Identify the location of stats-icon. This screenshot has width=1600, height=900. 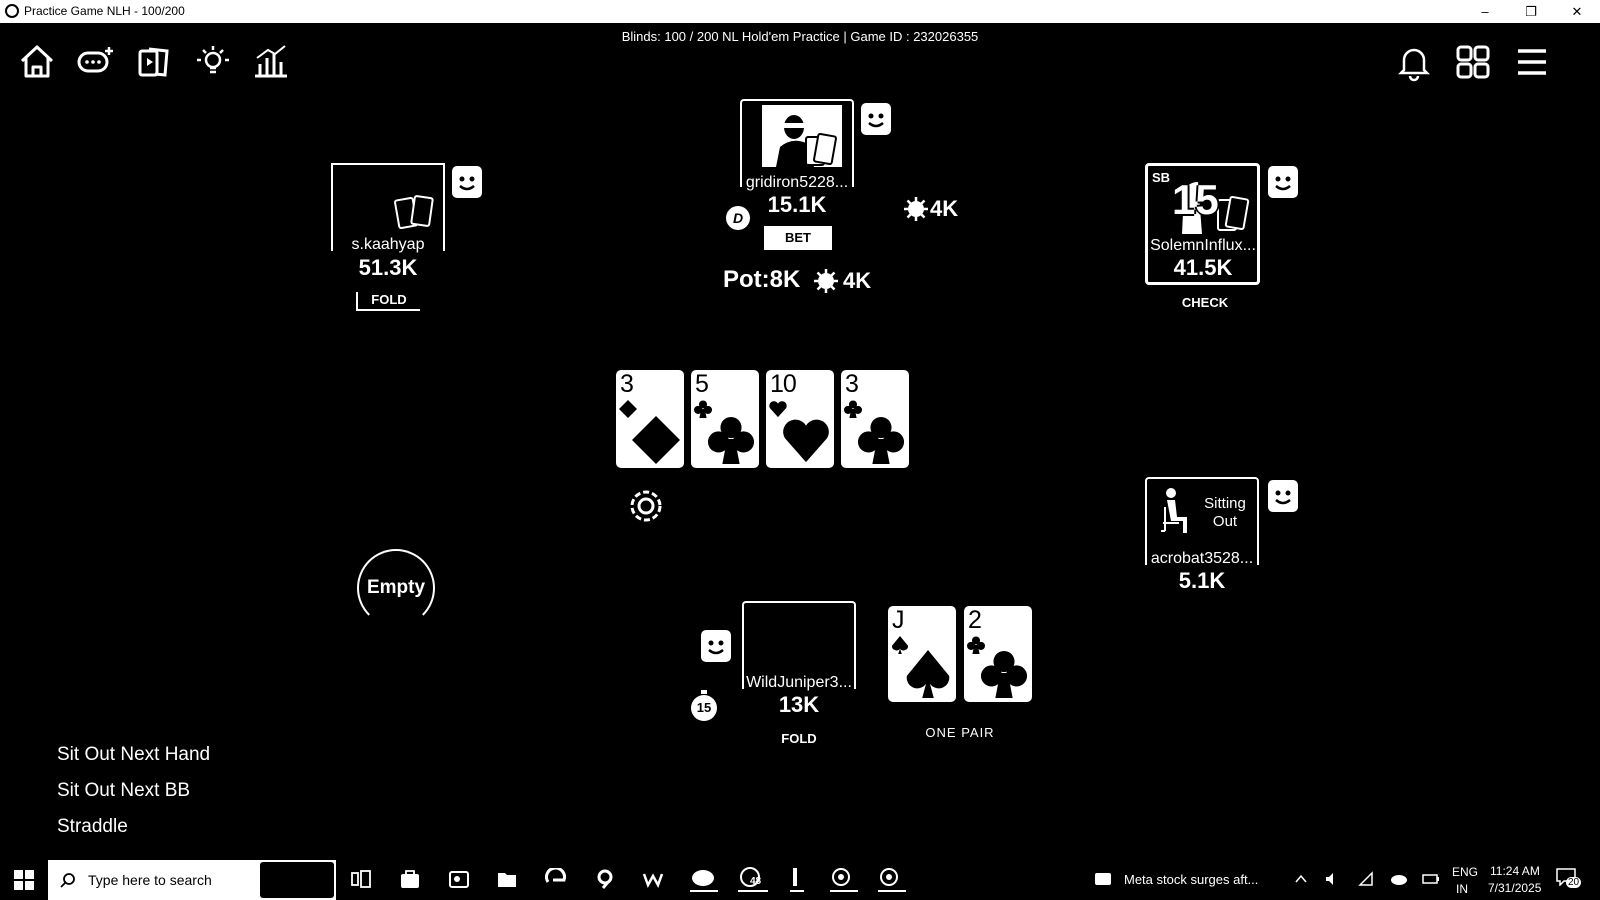
(271, 62).